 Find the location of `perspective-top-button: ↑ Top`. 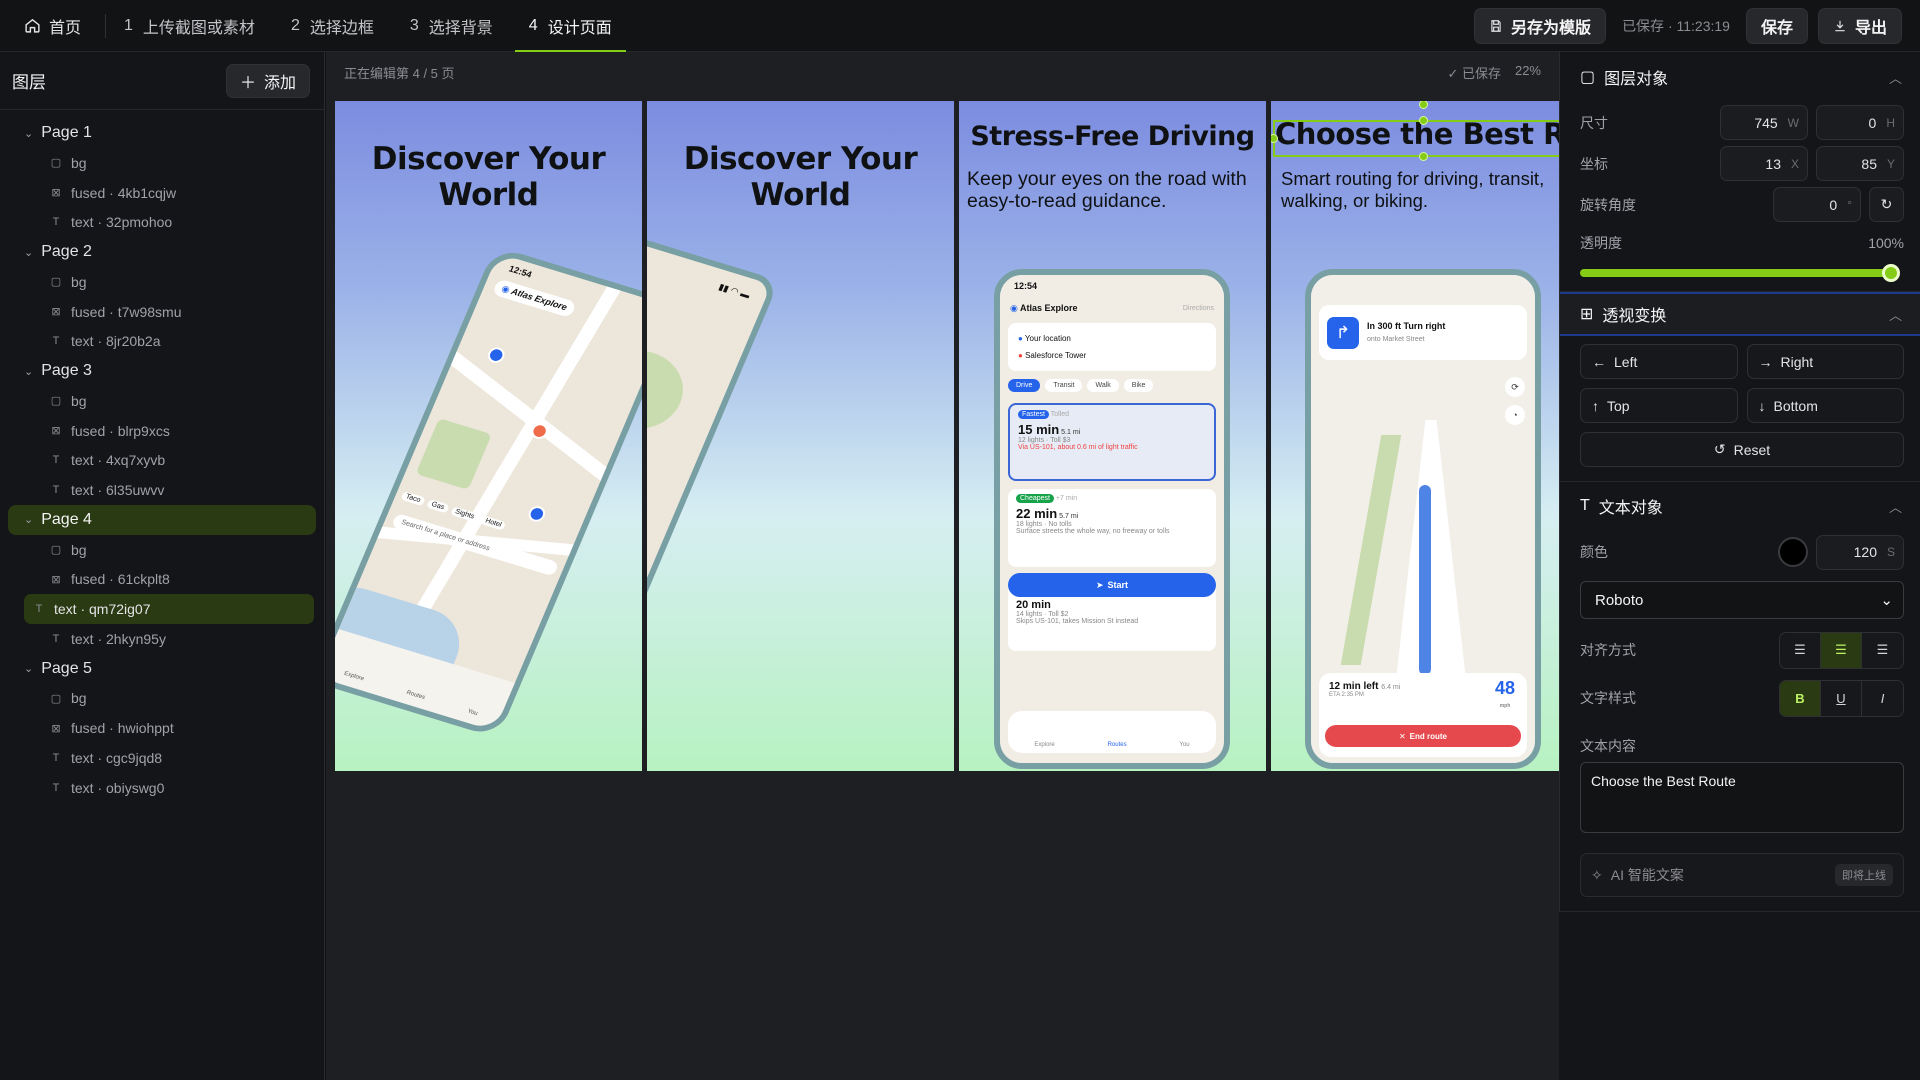

perspective-top-button: ↑ Top is located at coordinates (1659, 405).